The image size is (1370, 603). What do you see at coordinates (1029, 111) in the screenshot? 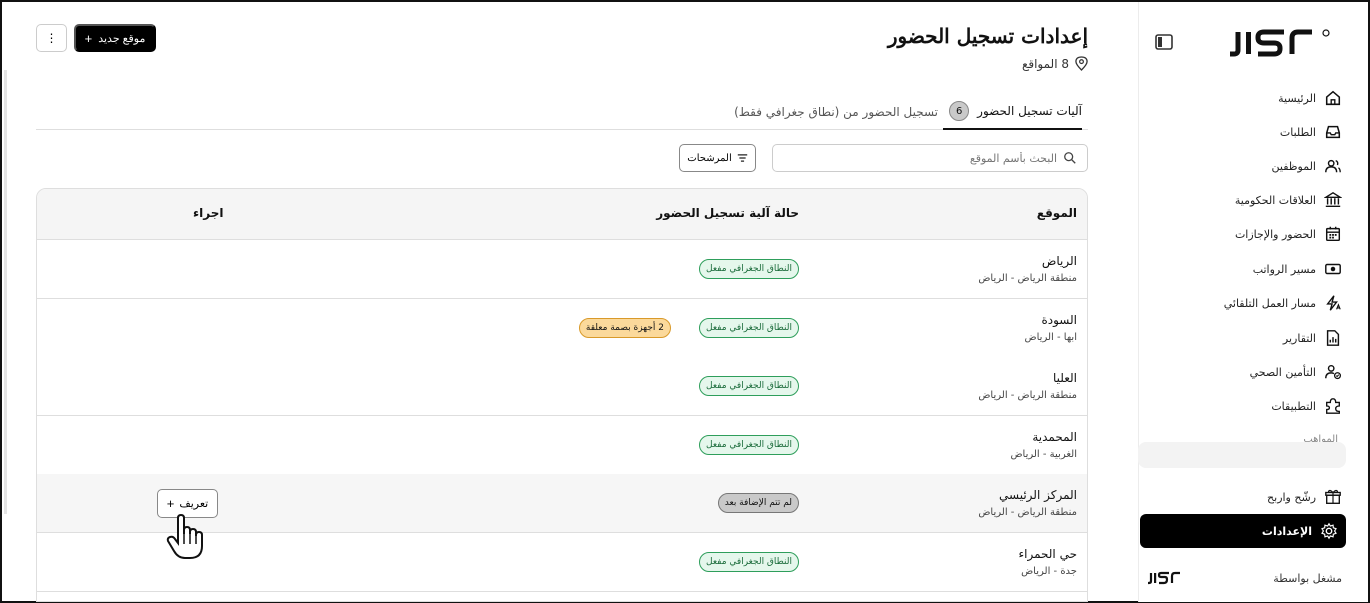
I see `tab-label: آليات تسجيل الحضور` at bounding box center [1029, 111].